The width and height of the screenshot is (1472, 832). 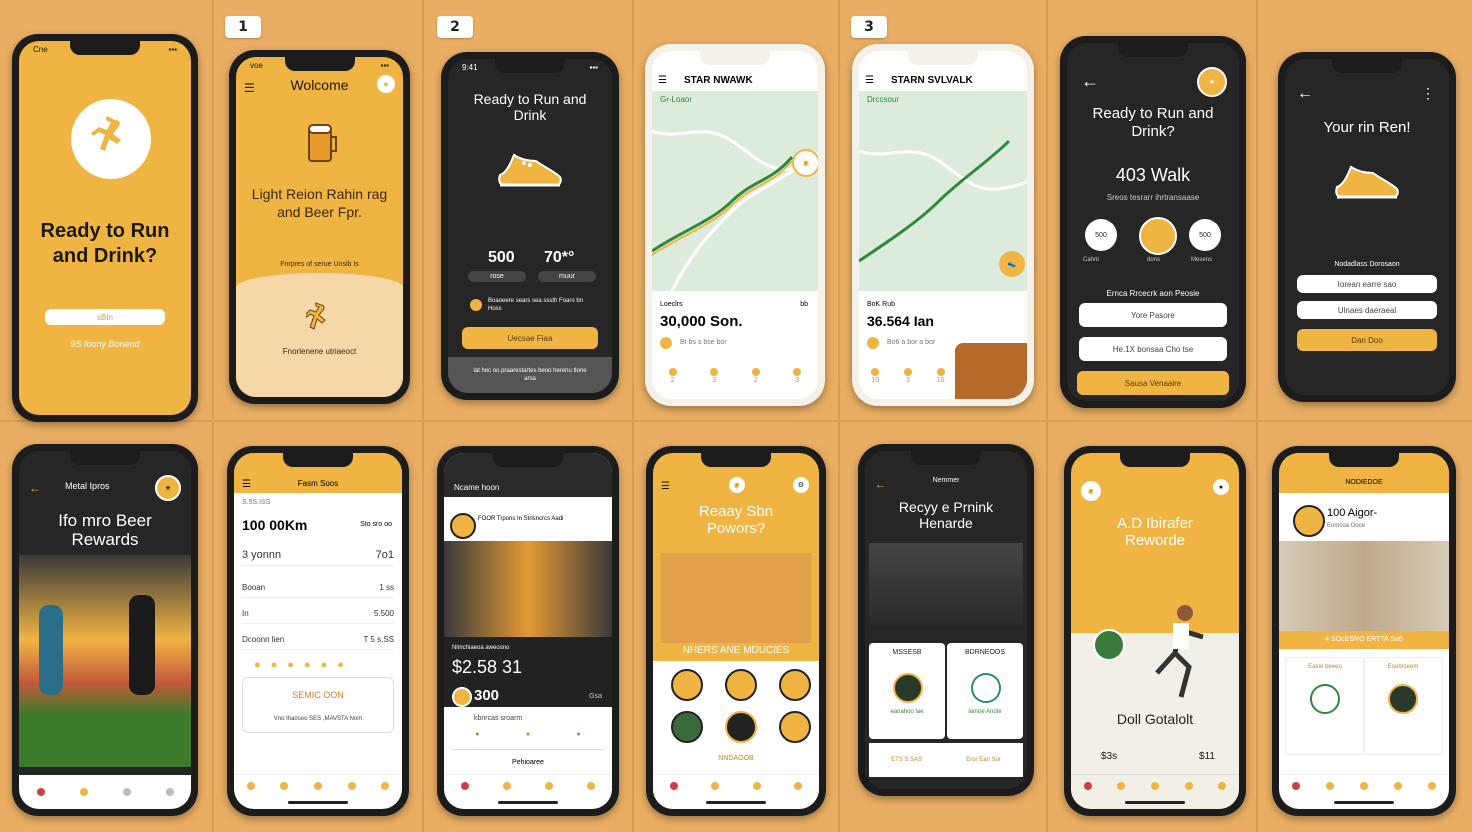 I want to click on points-right: Gsa, so click(x=595, y=696).